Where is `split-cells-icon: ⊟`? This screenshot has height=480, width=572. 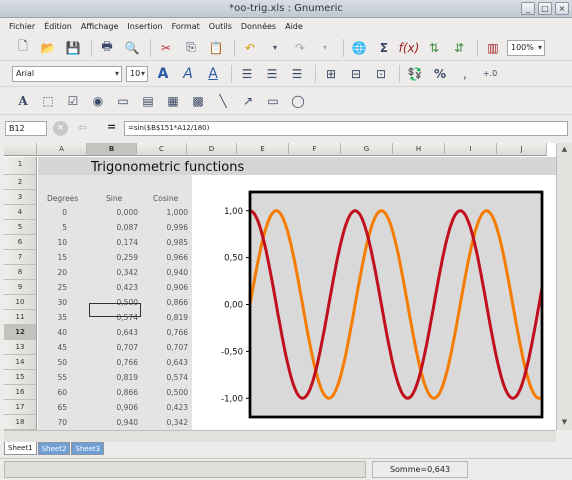
split-cells-icon: ⊟ is located at coordinates (356, 74).